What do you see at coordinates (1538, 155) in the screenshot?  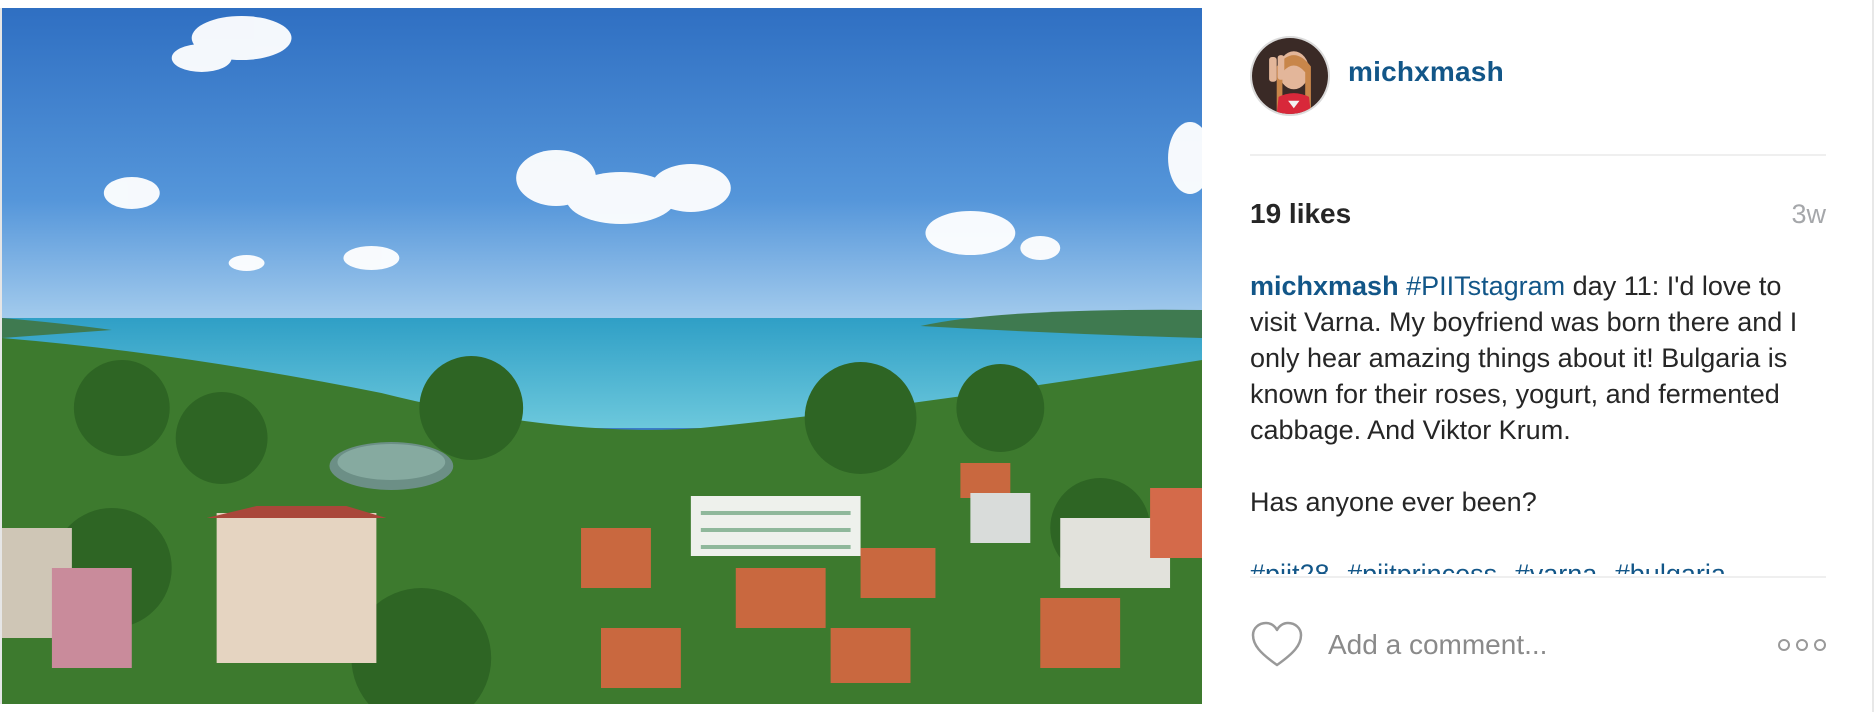 I see `header-divider` at bounding box center [1538, 155].